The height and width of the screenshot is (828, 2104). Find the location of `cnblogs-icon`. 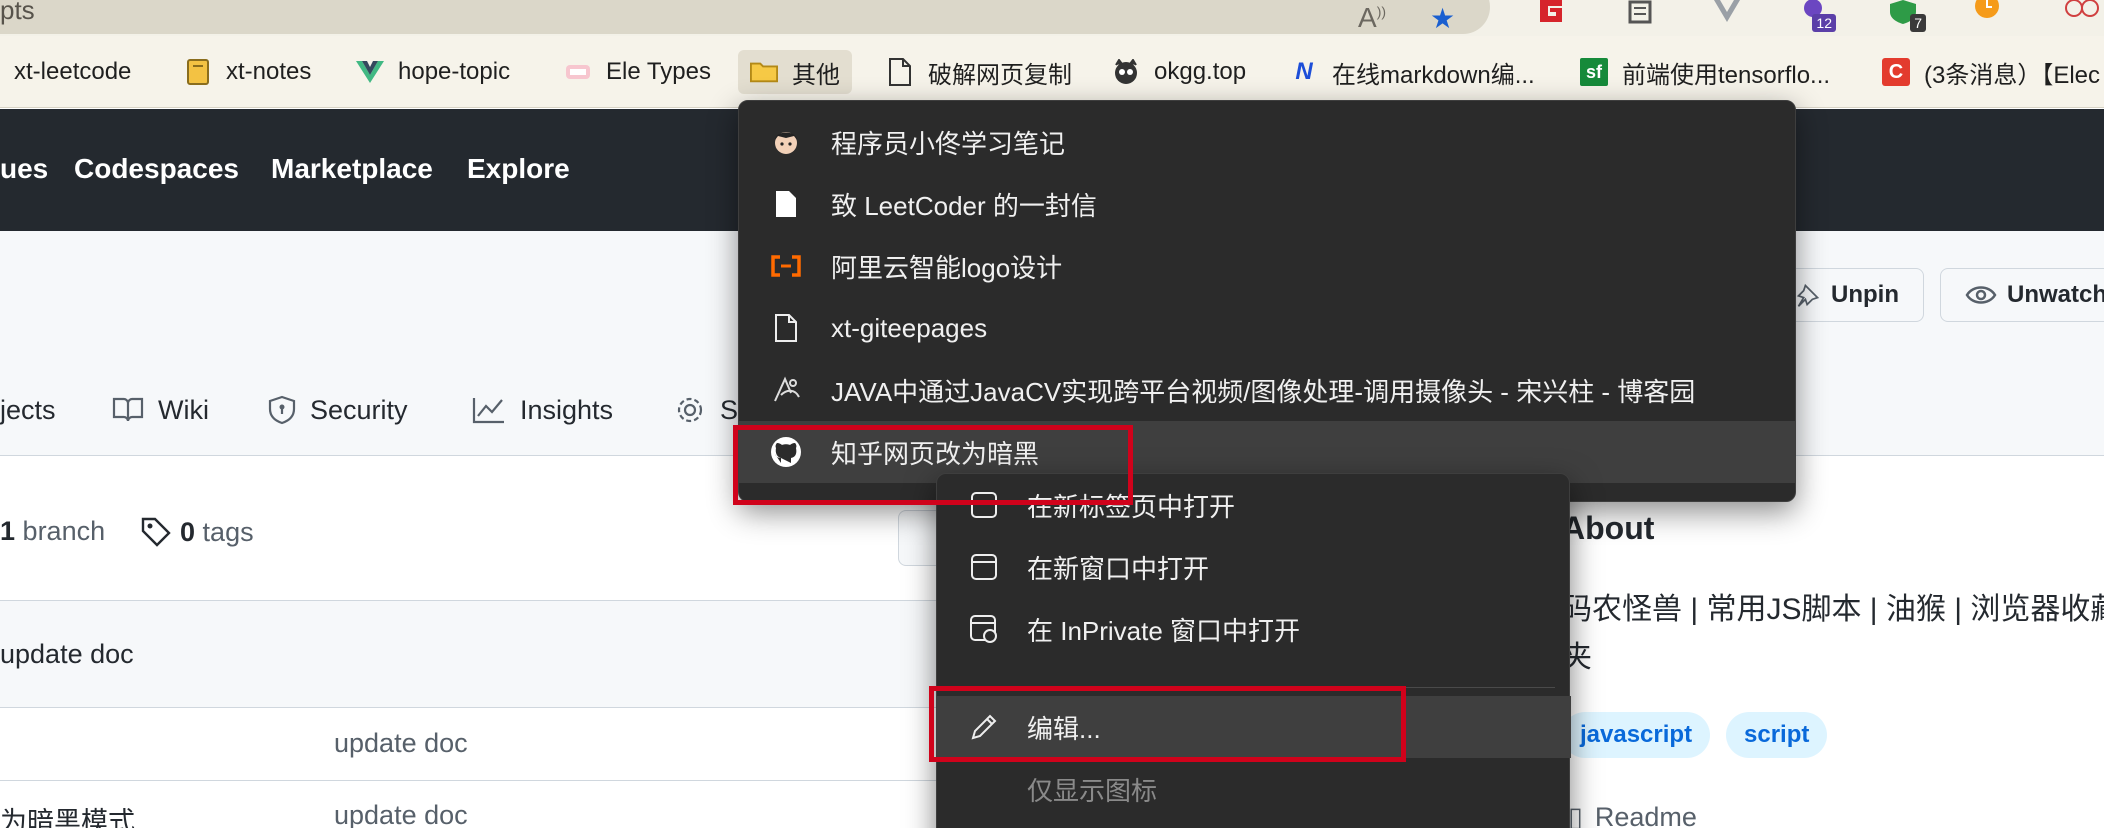

cnblogs-icon is located at coordinates (786, 390).